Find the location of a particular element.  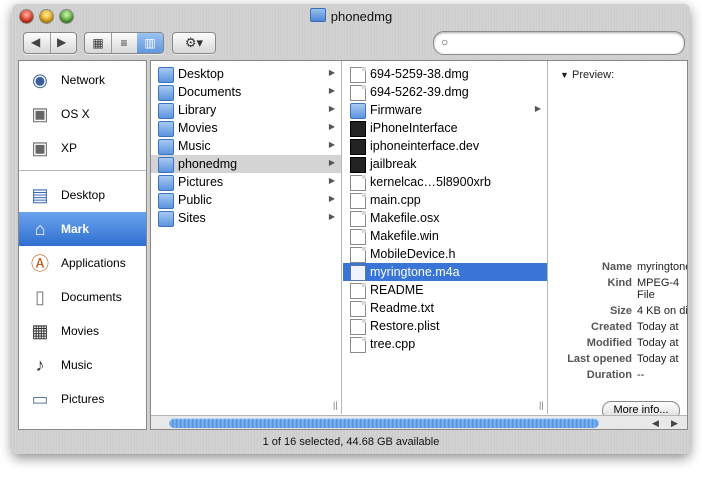

file-row: Firmware ▶ is located at coordinates (445, 110).